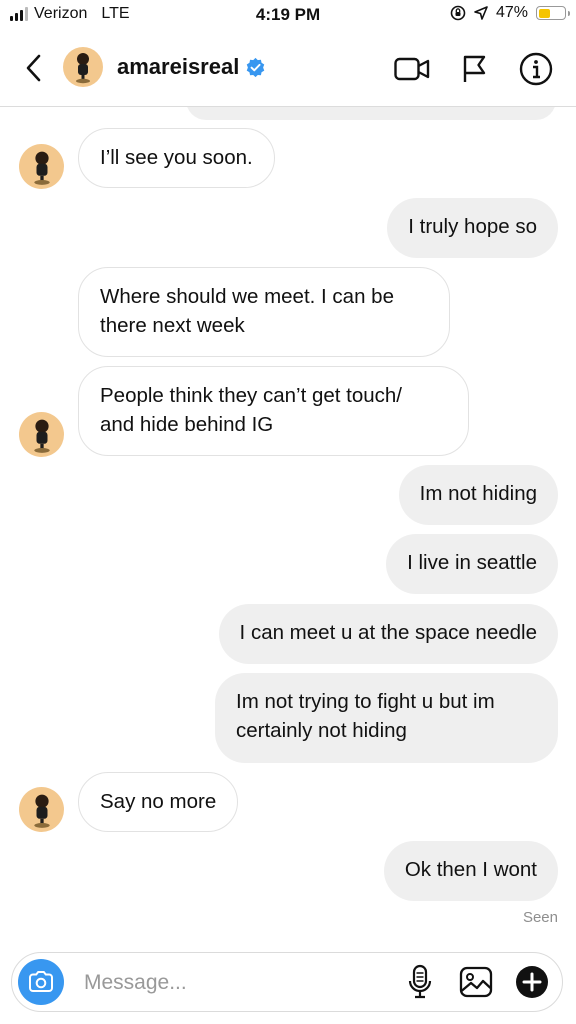 The width and height of the screenshot is (576, 1024). I want to click on header-avatar, so click(83, 67).